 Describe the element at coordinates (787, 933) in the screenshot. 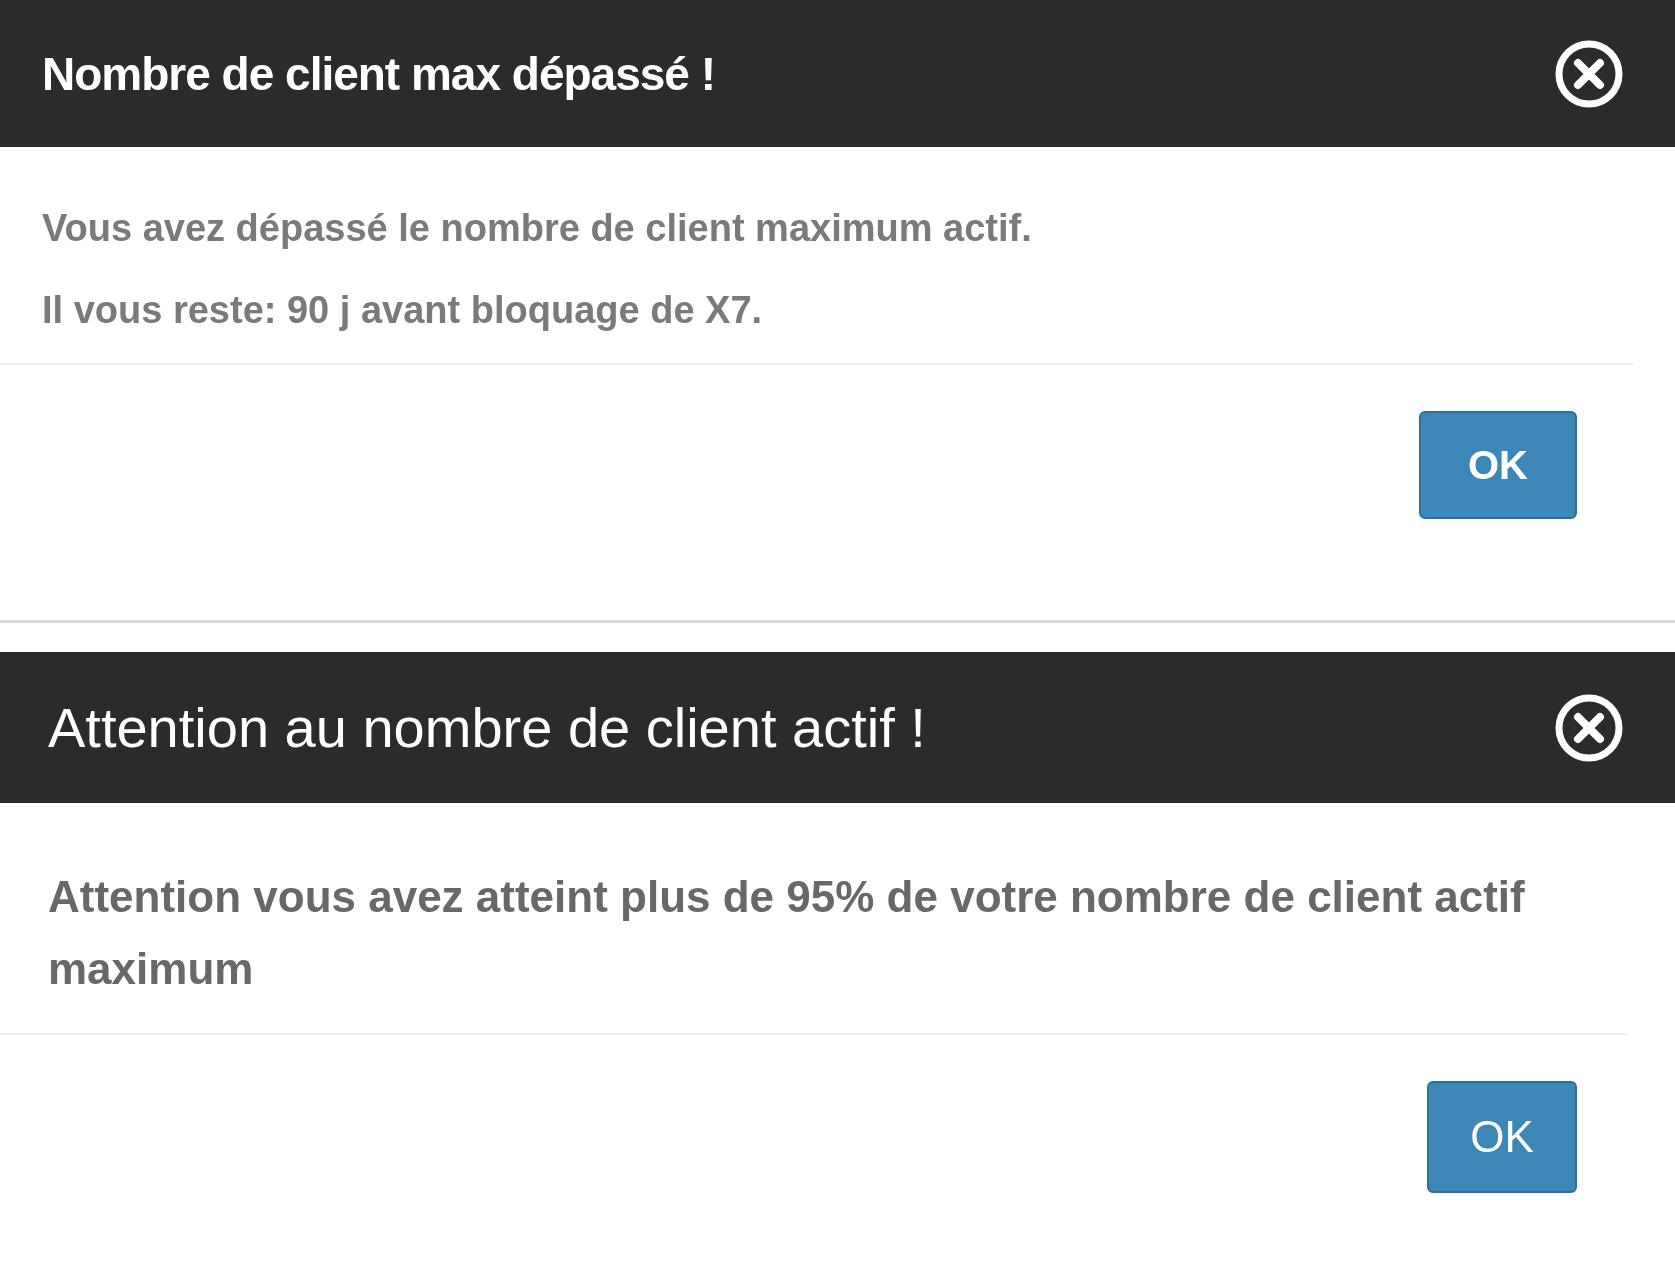

I see `message-text: Attention vous avez atteint plus de 95% de votre nombre de client actif maximum` at that location.